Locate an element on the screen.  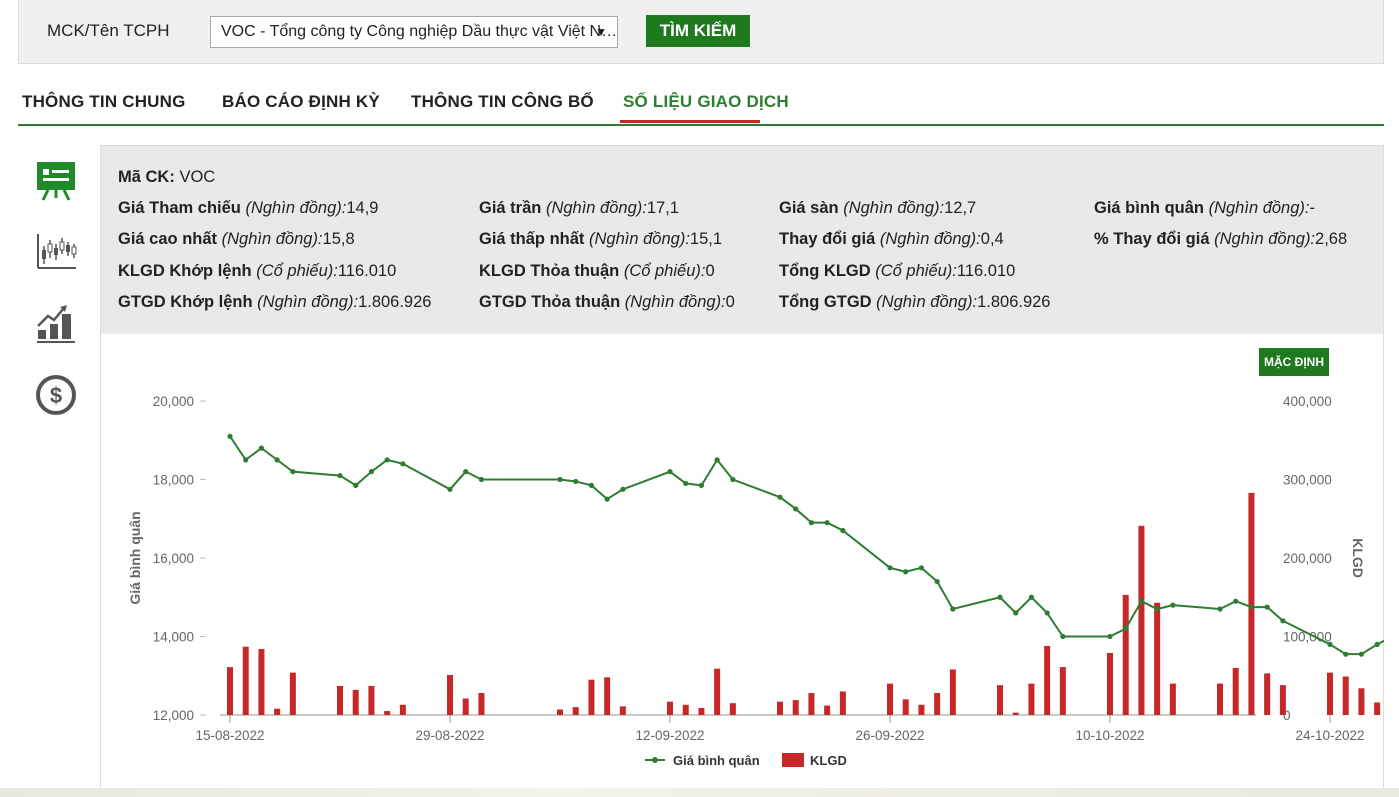
info-field-label: Giá Tham chiếu is located at coordinates (179, 208).